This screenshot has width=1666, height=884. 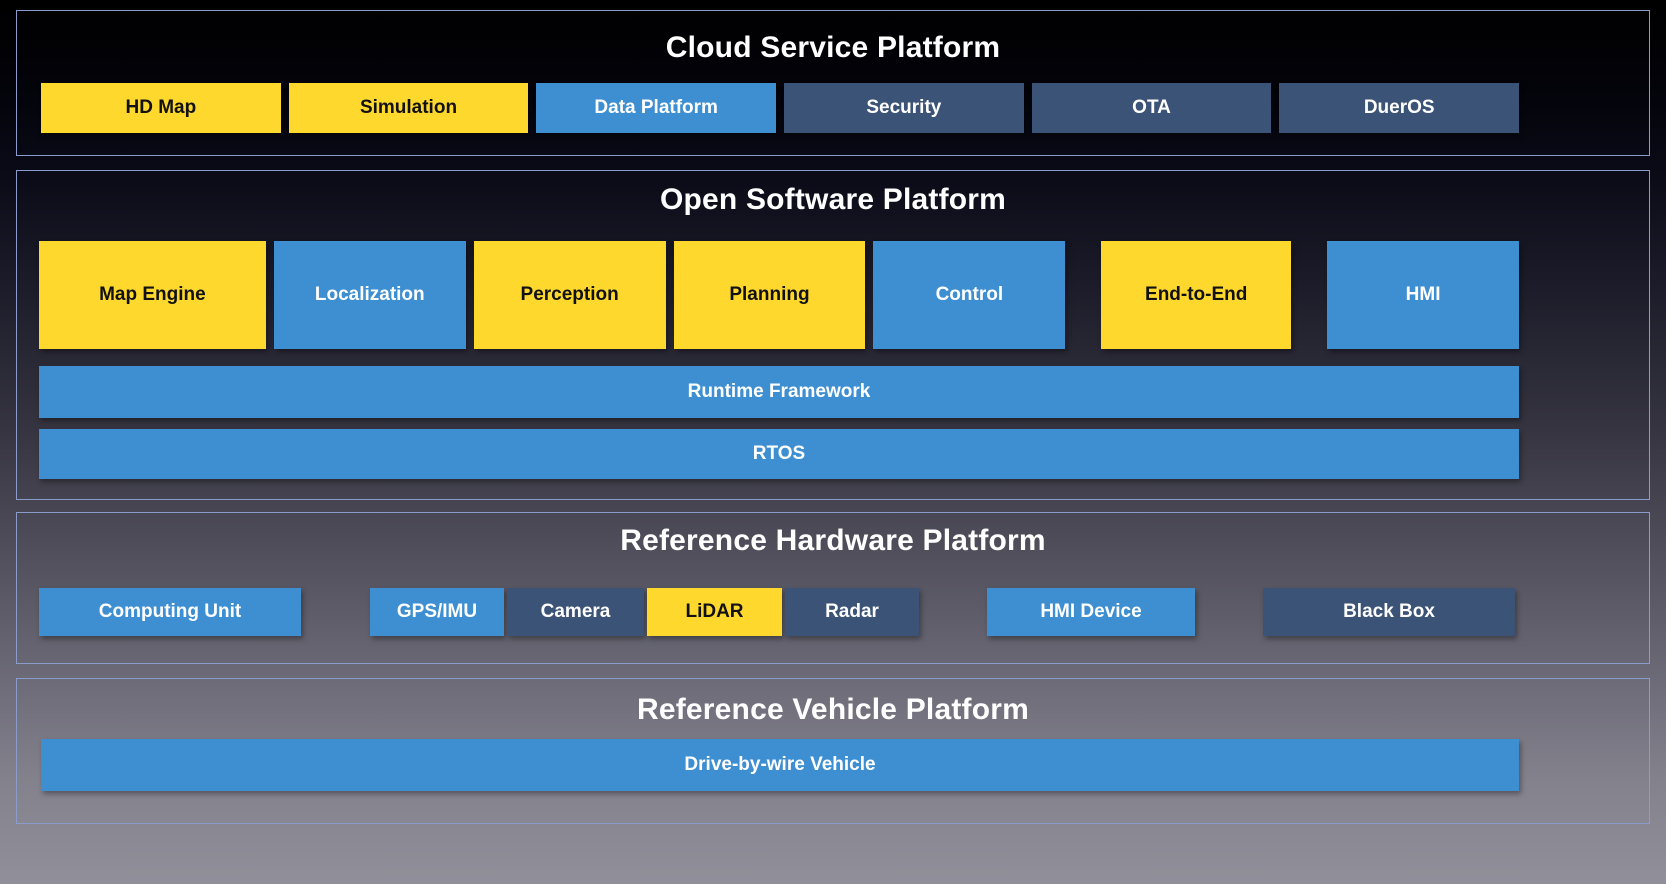 I want to click on software-module-planning: Planning, so click(x=769, y=295).